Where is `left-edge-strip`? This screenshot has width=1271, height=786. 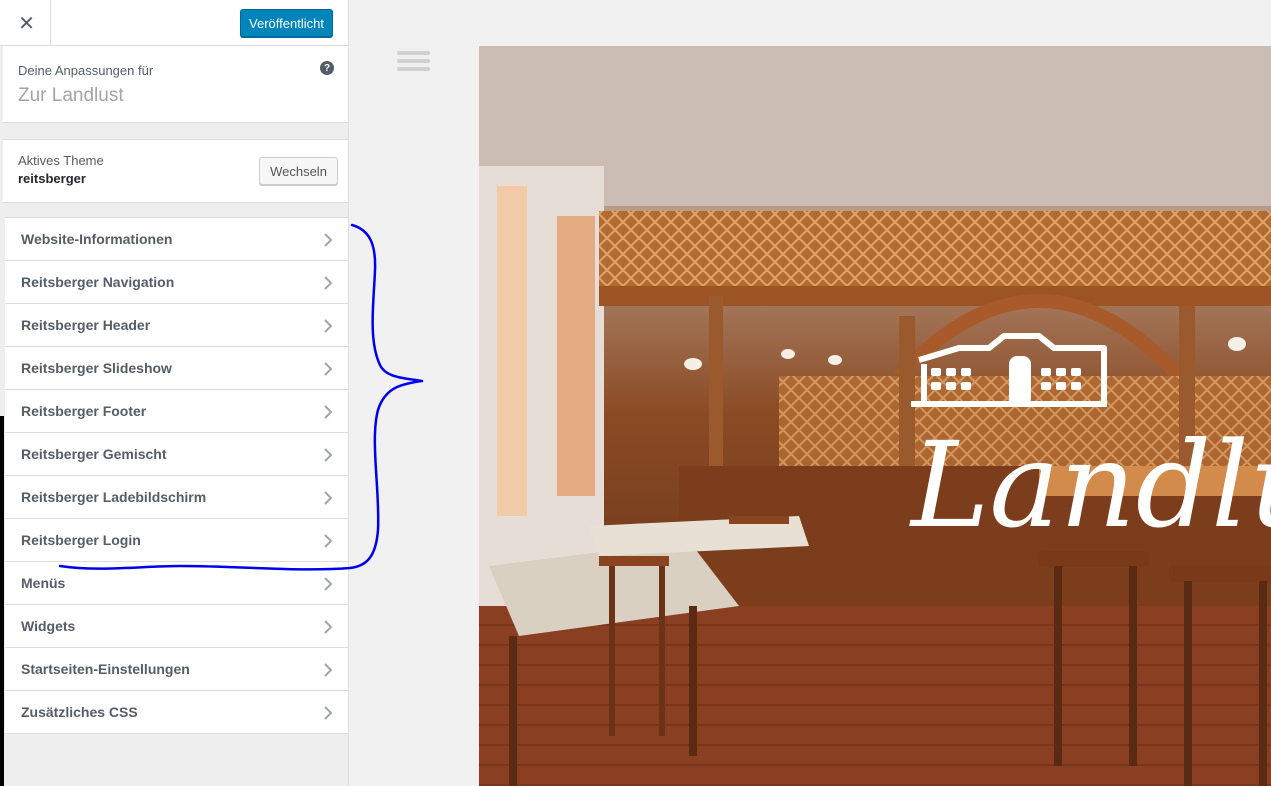 left-edge-strip is located at coordinates (2, 601).